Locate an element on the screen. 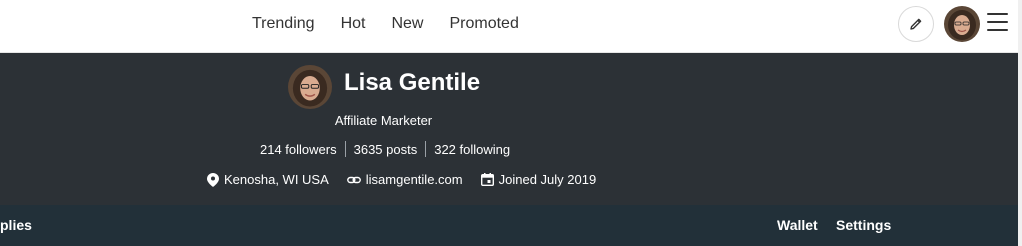 The height and width of the screenshot is (246, 1022). nav-promoted: Promoted is located at coordinates (483, 24).